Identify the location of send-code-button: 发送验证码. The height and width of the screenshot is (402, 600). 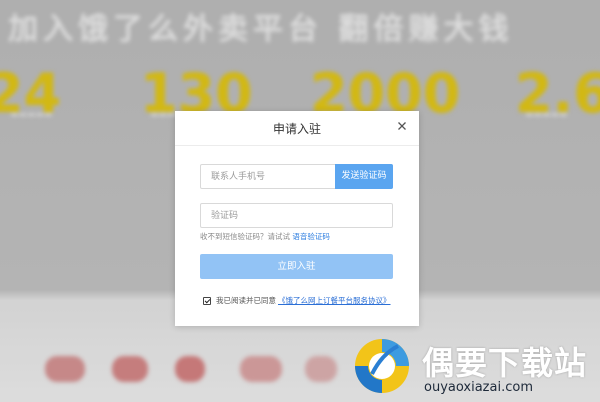
(364, 176).